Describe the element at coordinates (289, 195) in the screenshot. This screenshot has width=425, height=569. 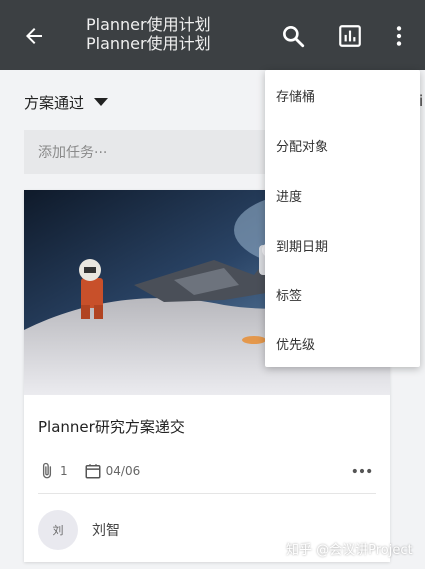
I see `menu-item-progress: 进度` at that location.